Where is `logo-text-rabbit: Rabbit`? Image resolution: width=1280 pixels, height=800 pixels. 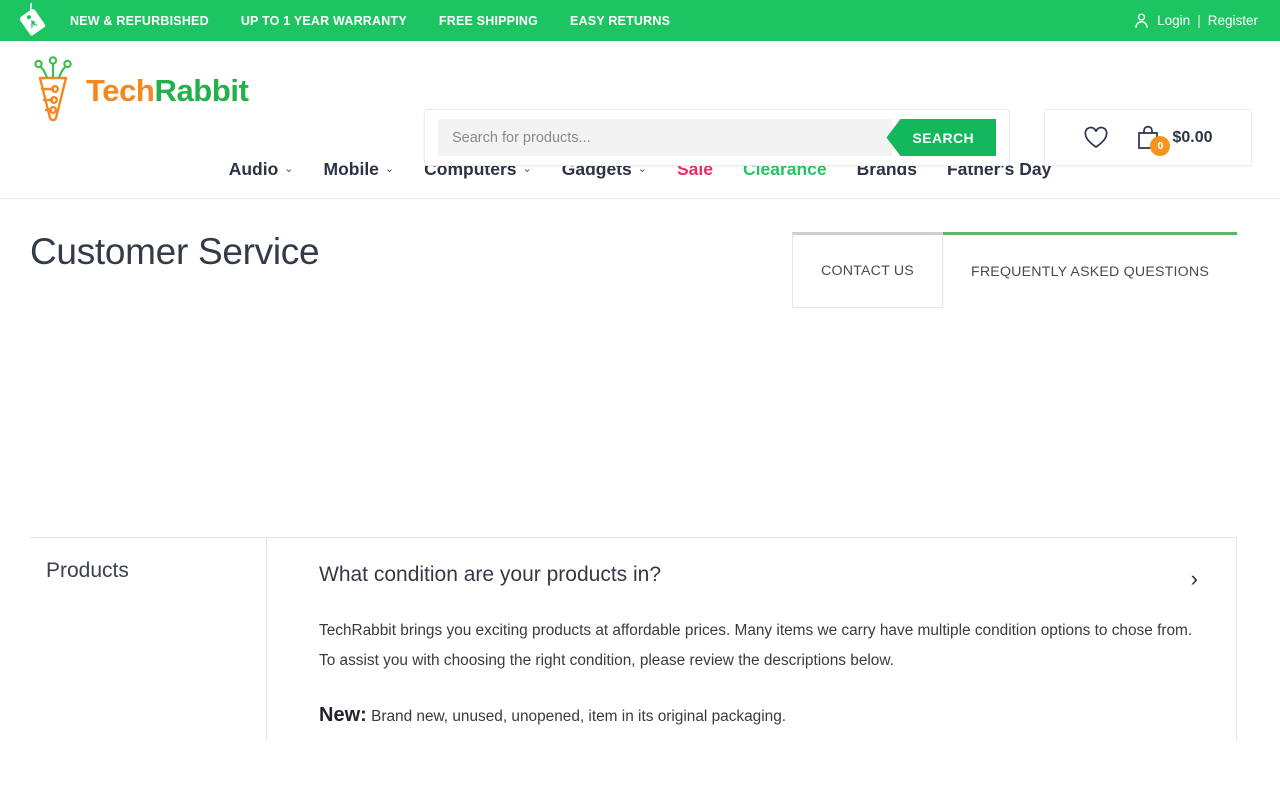
logo-text-rabbit: Rabbit is located at coordinates (201, 90).